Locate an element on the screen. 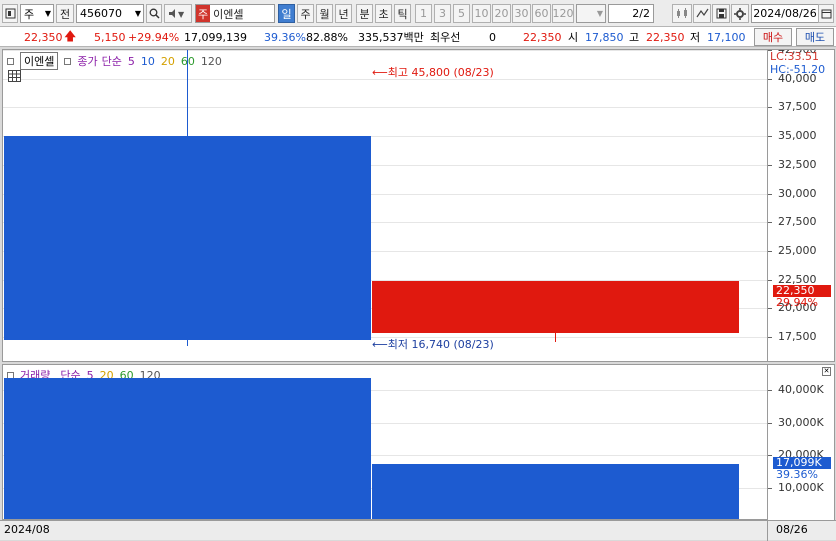  period-day-label: 일 is located at coordinates (286, 14).